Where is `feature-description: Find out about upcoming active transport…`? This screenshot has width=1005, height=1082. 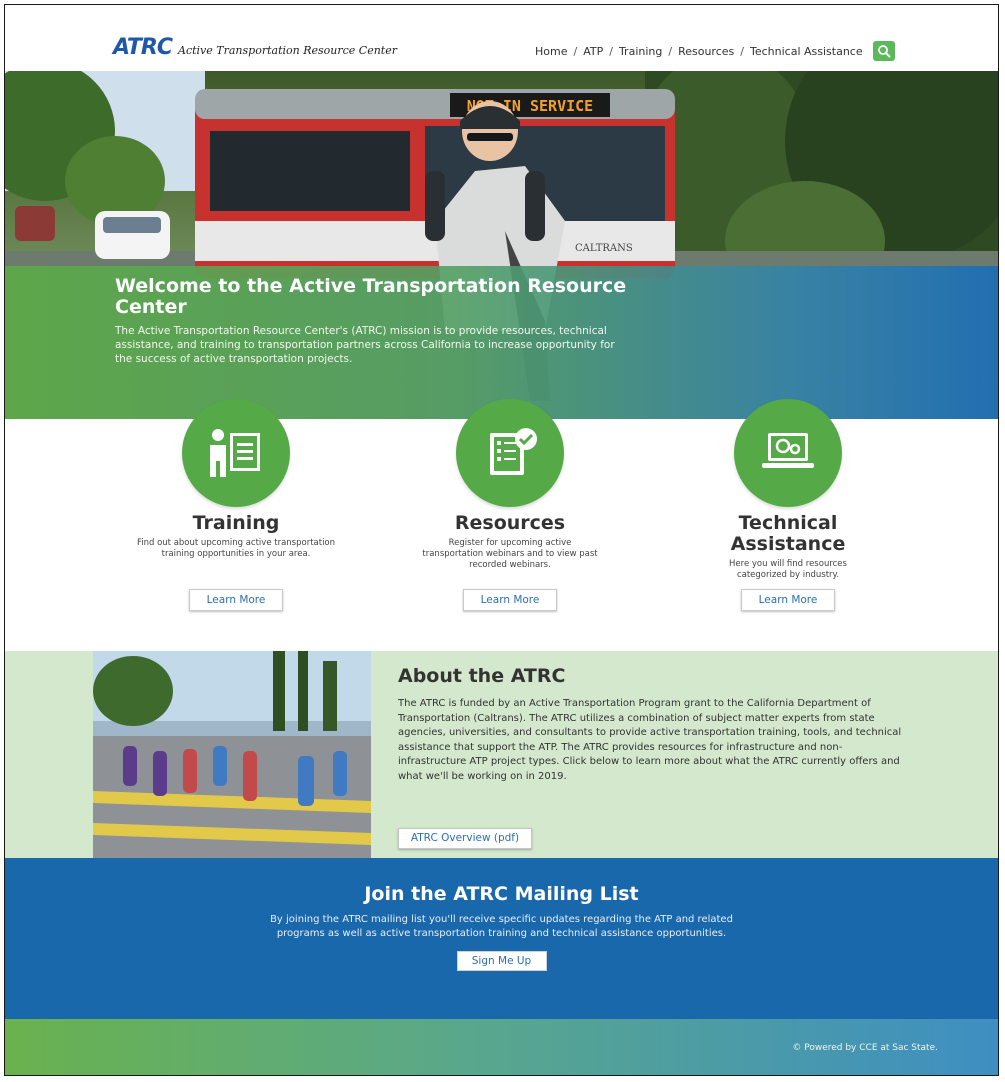 feature-description: Find out about upcoming active transport… is located at coordinates (236, 548).